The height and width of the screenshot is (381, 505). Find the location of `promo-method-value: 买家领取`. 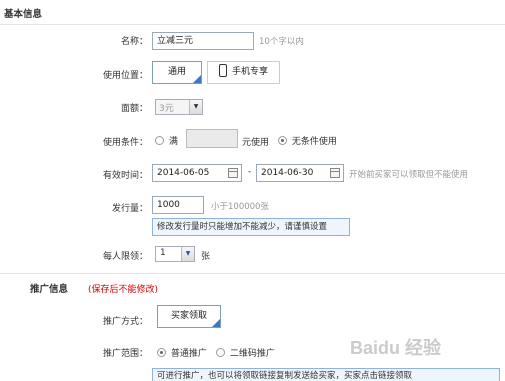

promo-method-value: 买家领取 is located at coordinates (188, 316).